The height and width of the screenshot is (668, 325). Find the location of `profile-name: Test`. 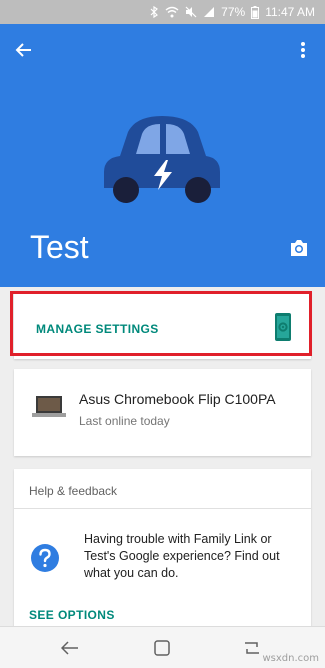

profile-name: Test is located at coordinates (59, 247).